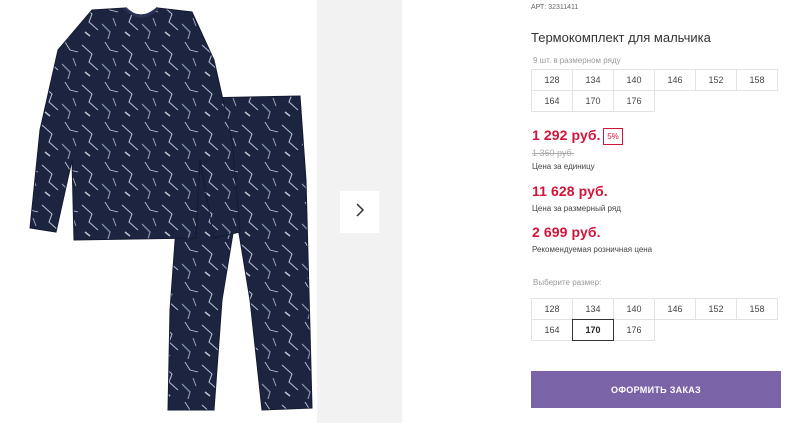 This screenshot has height=423, width=800. What do you see at coordinates (634, 330) in the screenshot?
I see `size-option: 176` at bounding box center [634, 330].